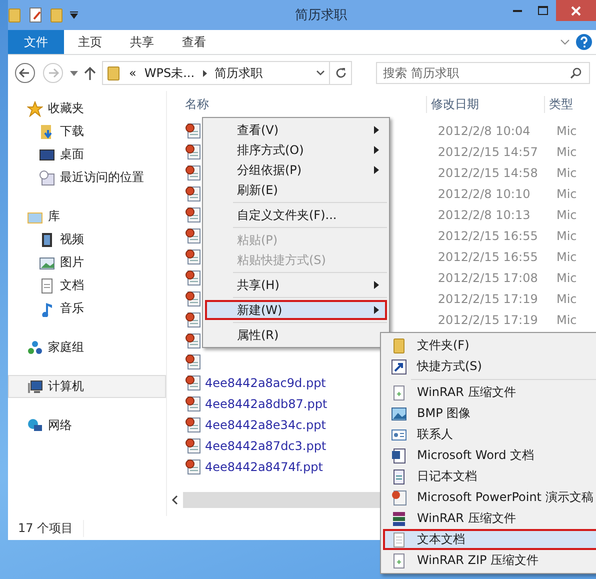 The height and width of the screenshot is (579, 596). What do you see at coordinates (46, 528) in the screenshot?
I see `item-count: 17 个项目` at bounding box center [46, 528].